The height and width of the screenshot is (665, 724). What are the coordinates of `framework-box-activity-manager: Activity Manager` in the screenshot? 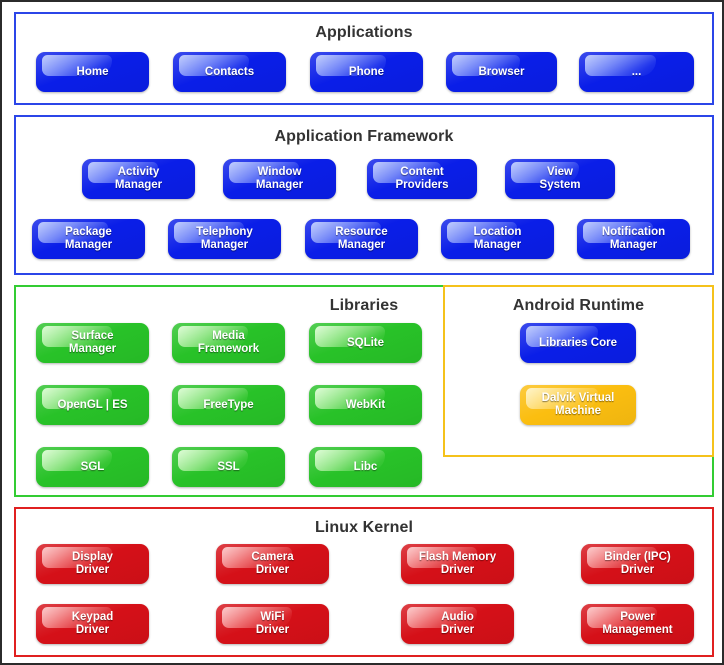 It's located at (138, 179).